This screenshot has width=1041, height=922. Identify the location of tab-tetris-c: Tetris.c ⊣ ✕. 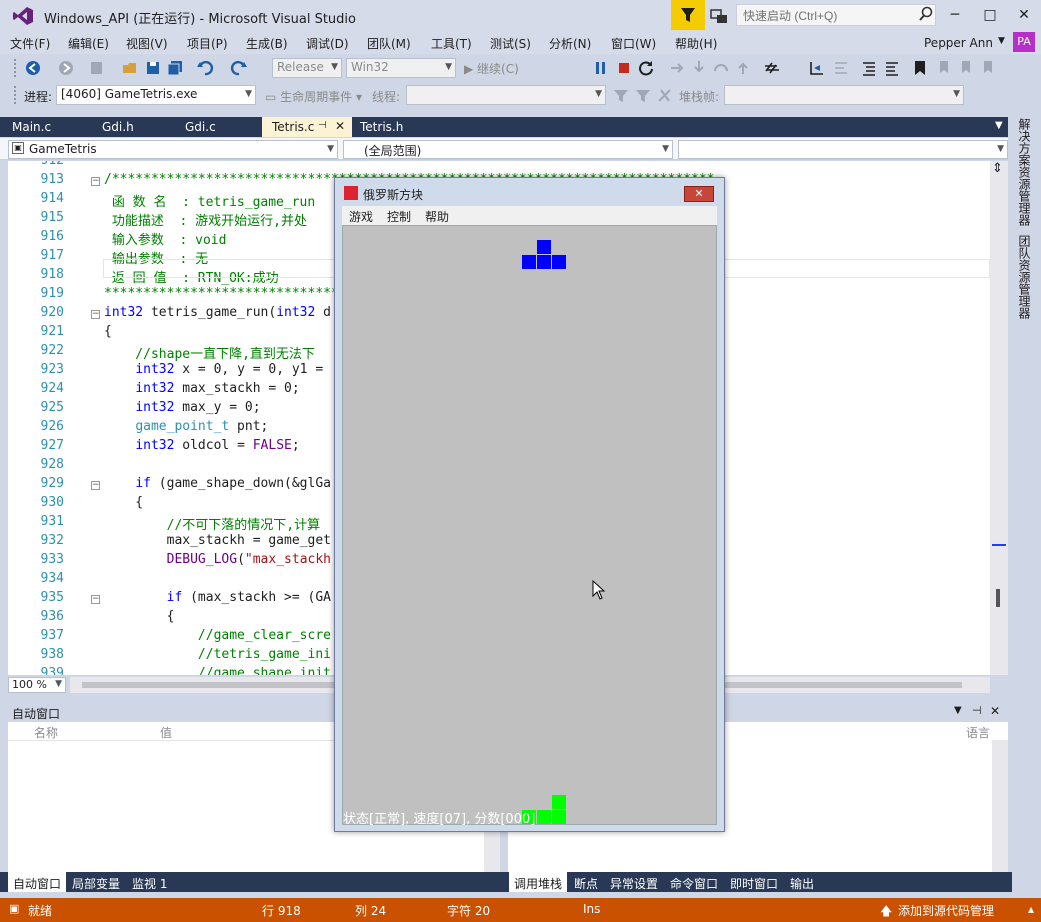
(307, 127).